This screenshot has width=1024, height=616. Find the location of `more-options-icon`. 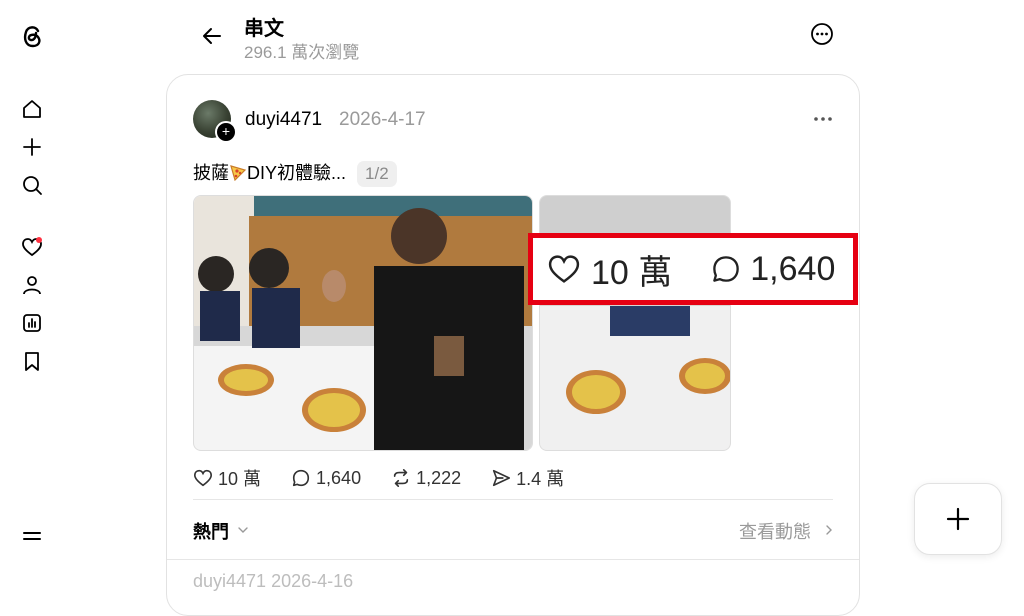

more-options-icon is located at coordinates (822, 34).